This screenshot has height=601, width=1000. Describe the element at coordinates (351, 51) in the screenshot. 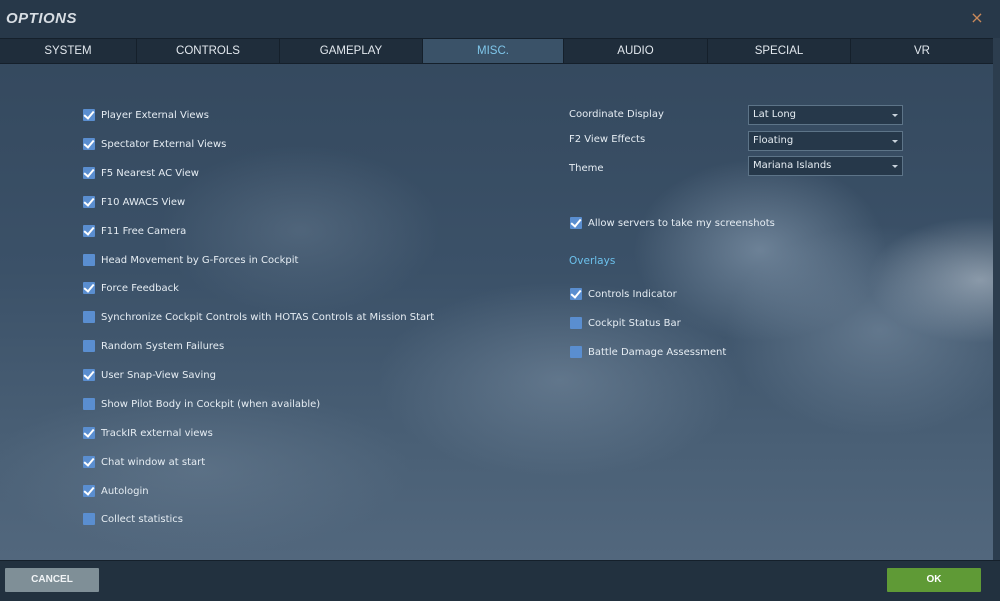

I see `tab-gameplay: GAMEPLAY` at that location.